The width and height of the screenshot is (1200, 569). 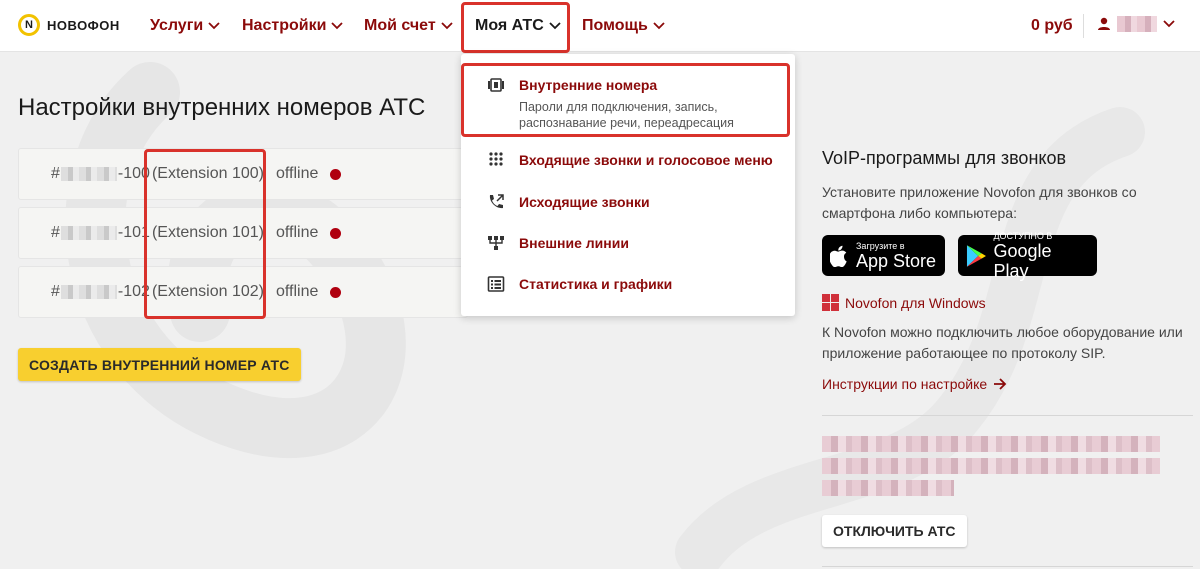 I want to click on menu-item-outgoing-calls: Исходящие звонки, so click(x=628, y=202).